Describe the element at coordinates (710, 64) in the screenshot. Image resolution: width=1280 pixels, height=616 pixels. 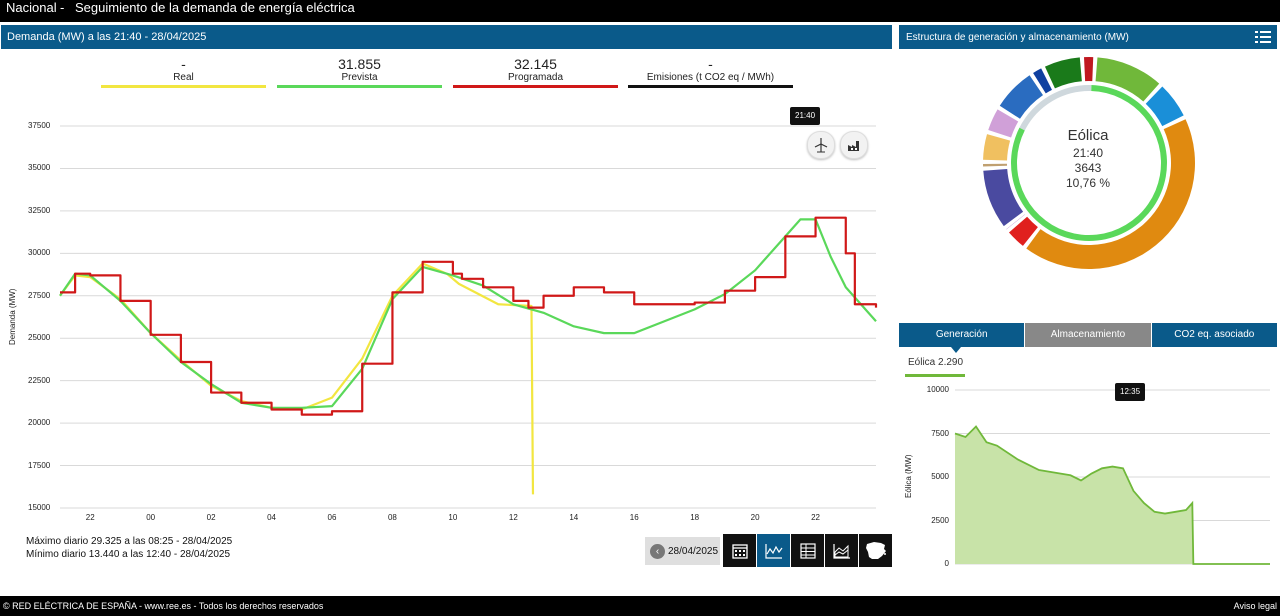
I see `legend-emisiones-value: -` at that location.